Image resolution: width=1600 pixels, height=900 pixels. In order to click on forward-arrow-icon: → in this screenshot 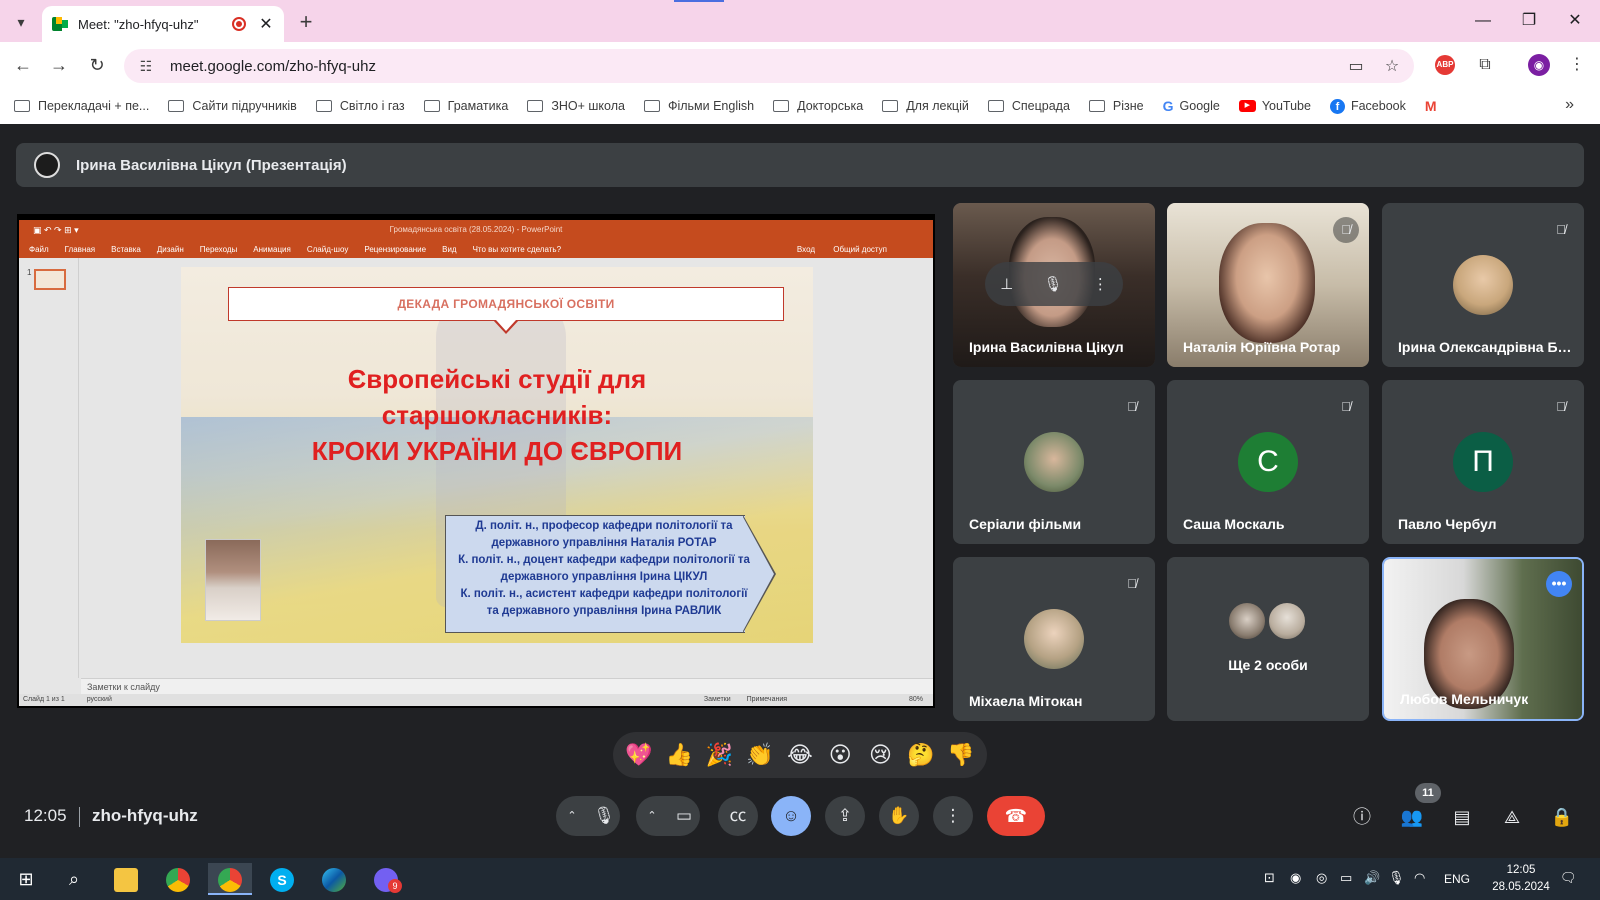, I will do `click(59, 65)`.